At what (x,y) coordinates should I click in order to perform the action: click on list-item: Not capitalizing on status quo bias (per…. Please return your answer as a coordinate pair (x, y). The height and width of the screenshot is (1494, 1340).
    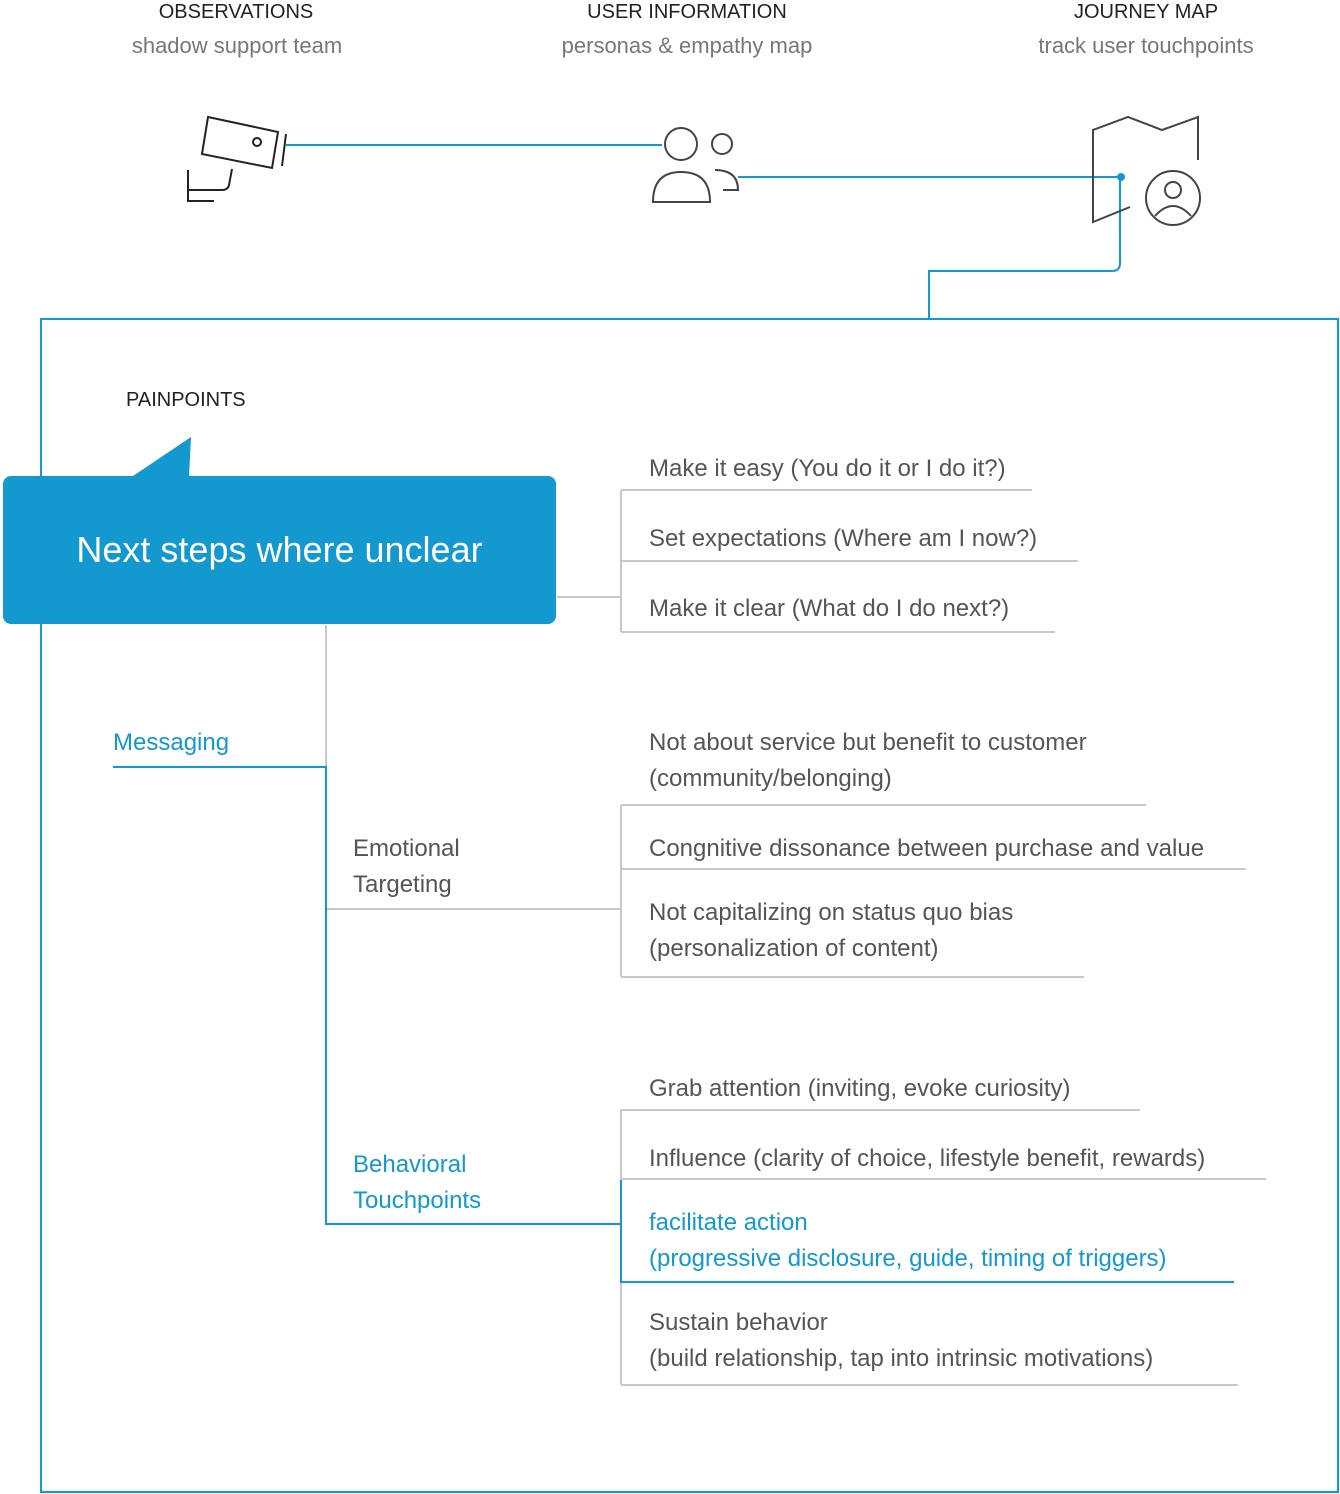
    Looking at the image, I should click on (831, 930).